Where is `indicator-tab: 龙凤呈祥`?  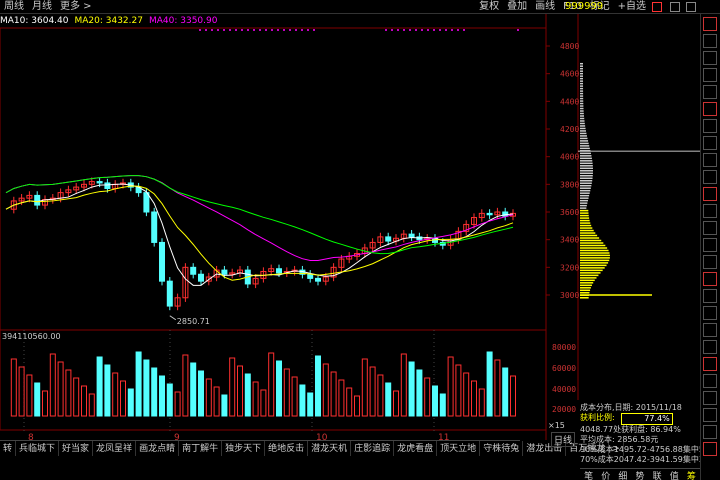
indicator-tab: 龙凤呈祥 is located at coordinates (115, 448).